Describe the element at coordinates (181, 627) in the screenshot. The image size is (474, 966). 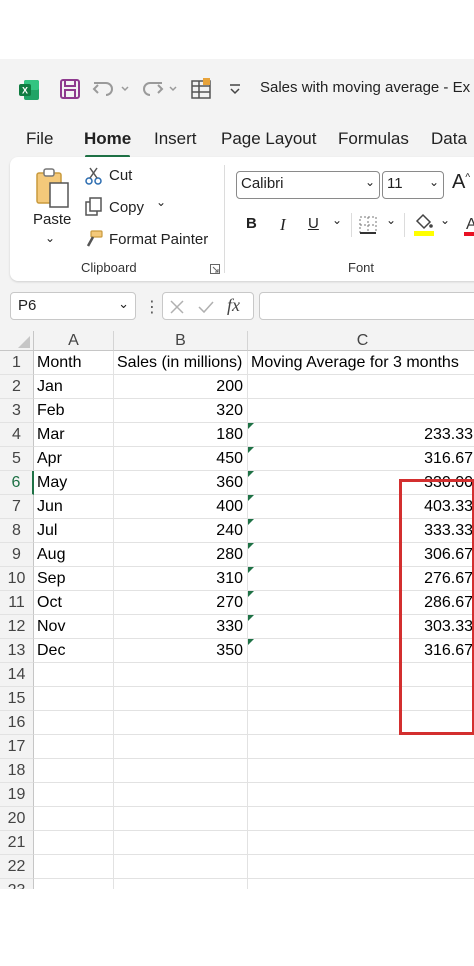
I see `cell-b: 330` at that location.